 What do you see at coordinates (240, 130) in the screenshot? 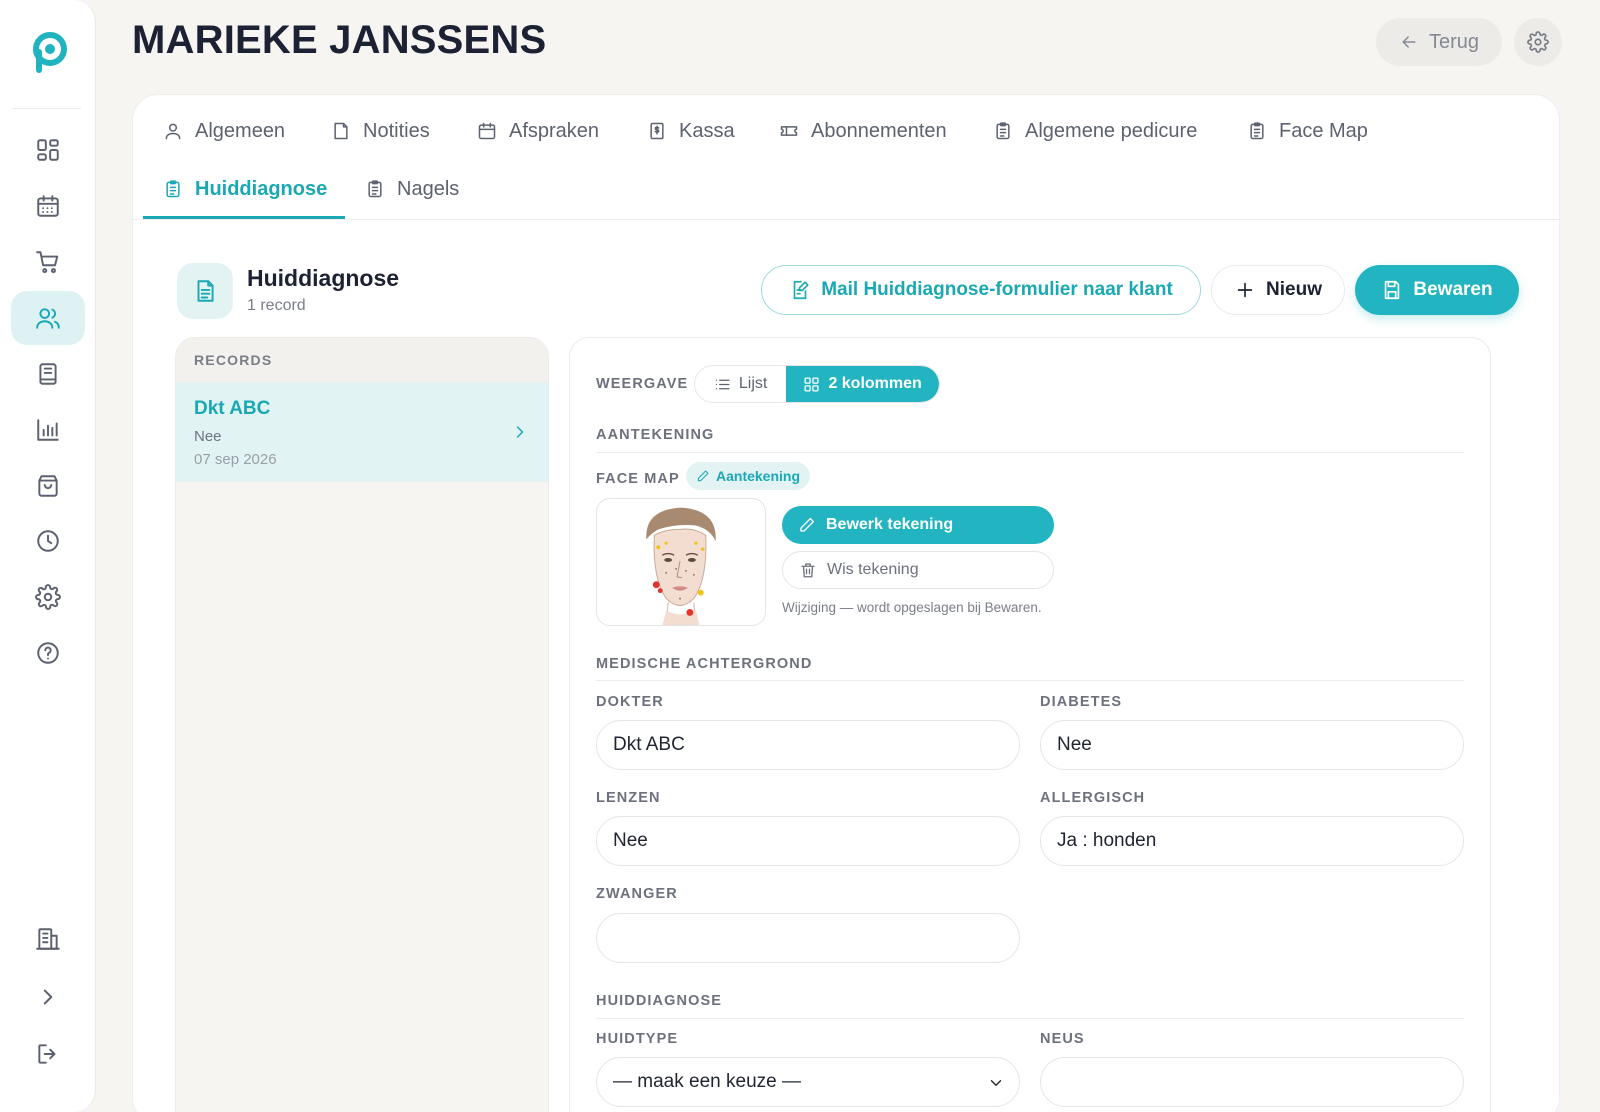
I see `tab-label: Algemeen` at bounding box center [240, 130].